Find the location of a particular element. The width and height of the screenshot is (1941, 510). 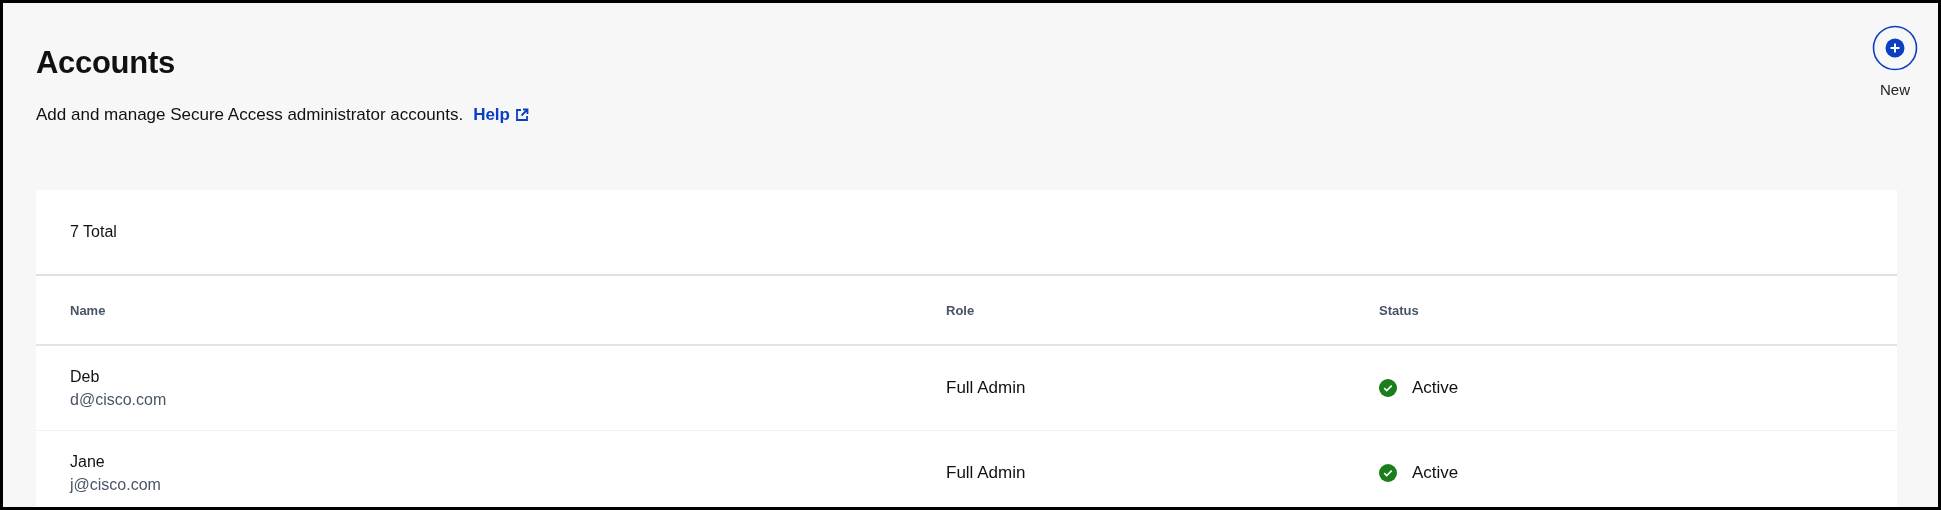

column-header: Status is located at coordinates (1399, 310).